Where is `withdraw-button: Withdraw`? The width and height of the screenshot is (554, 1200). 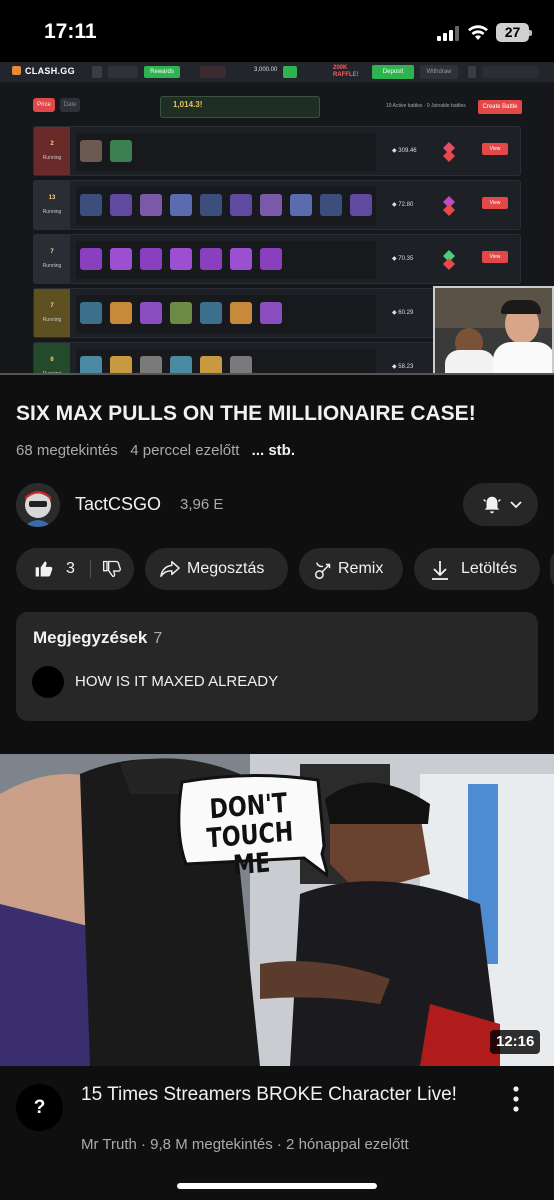 withdraw-button: Withdraw is located at coordinates (439, 72).